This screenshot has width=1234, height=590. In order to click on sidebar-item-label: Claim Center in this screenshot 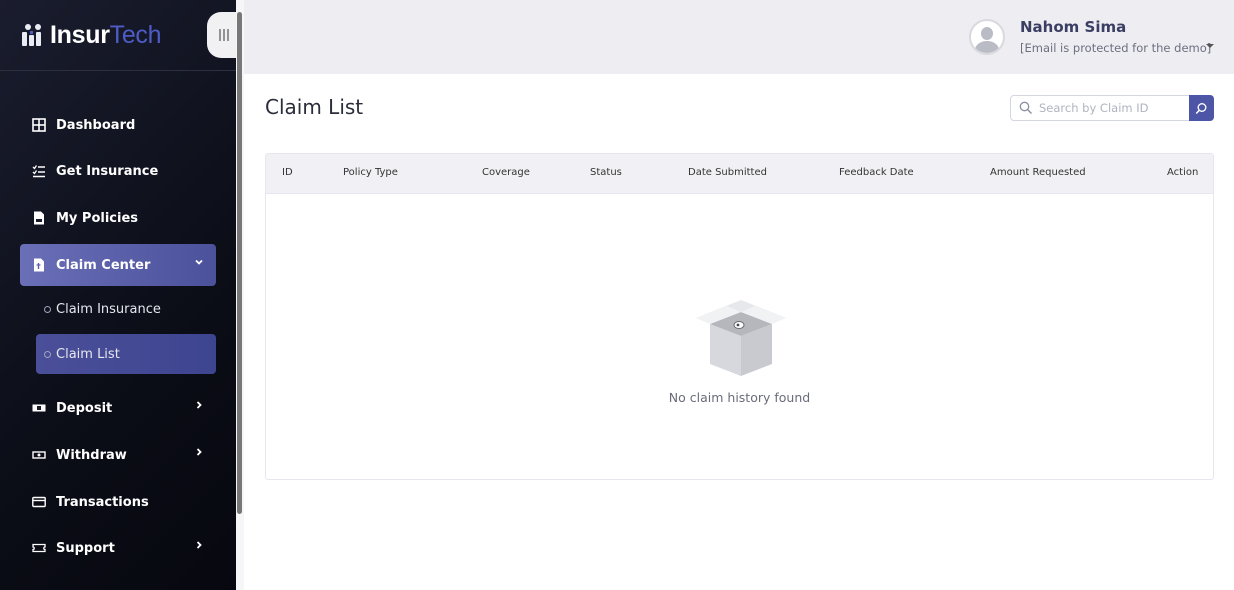, I will do `click(103, 265)`.